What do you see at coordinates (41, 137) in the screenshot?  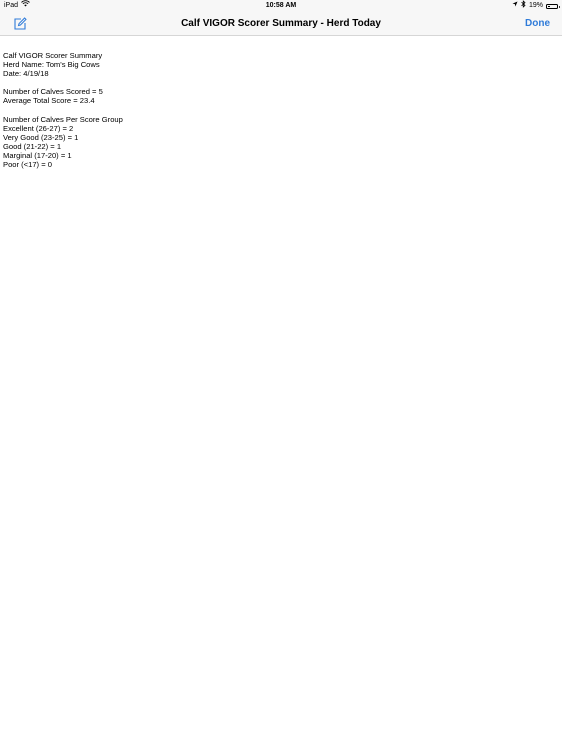 I see `group-very-good: Very Good (23-25) = 1` at bounding box center [41, 137].